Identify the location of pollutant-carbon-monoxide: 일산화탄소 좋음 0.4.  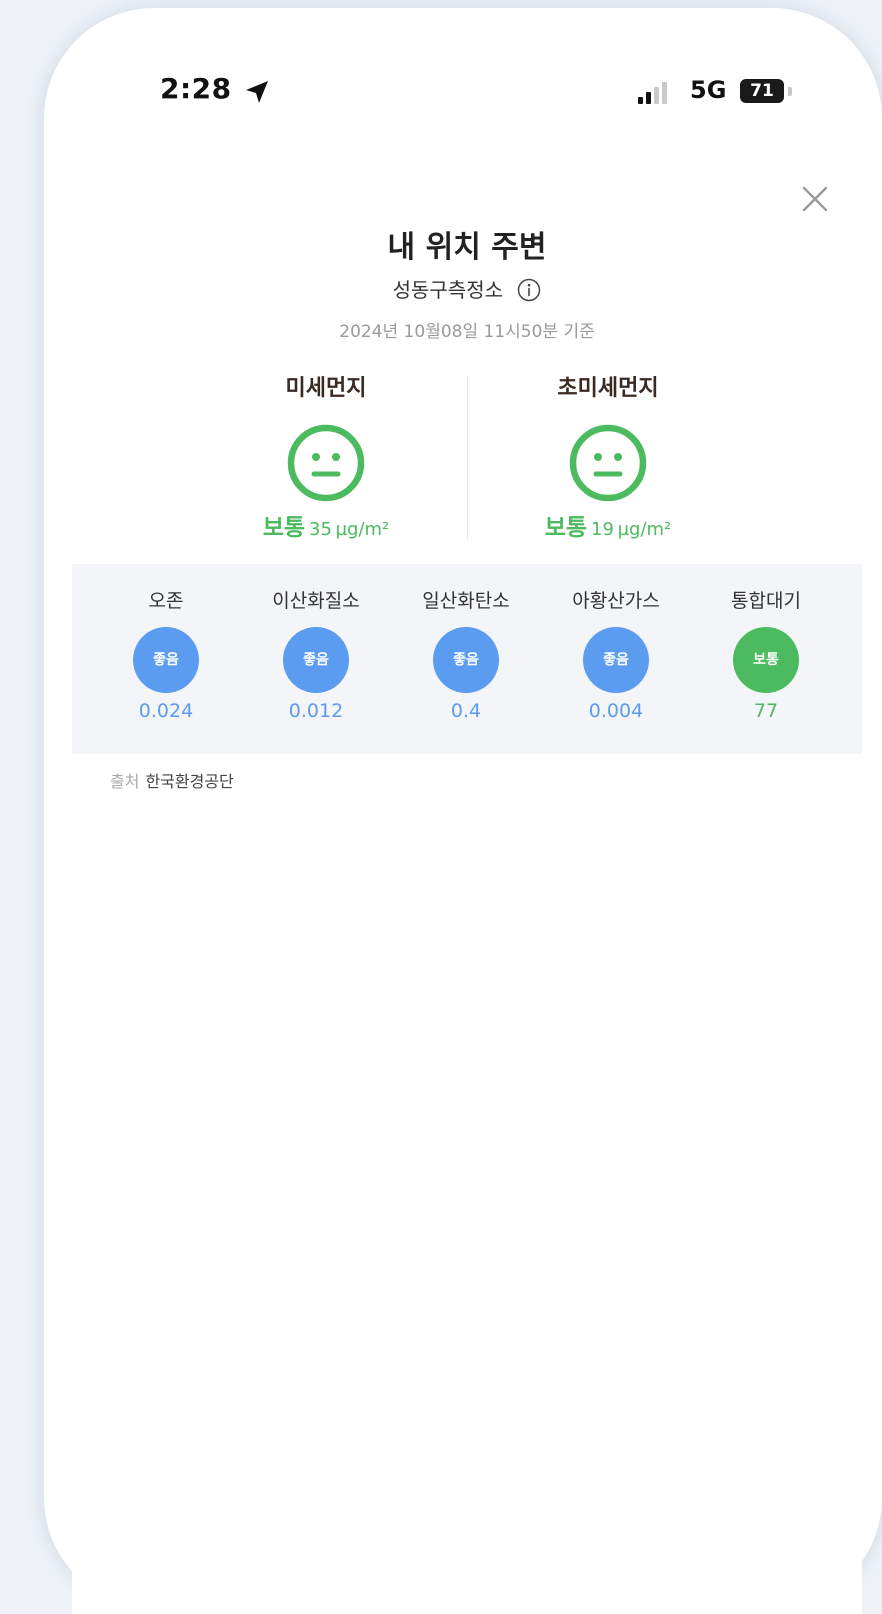
(466, 643).